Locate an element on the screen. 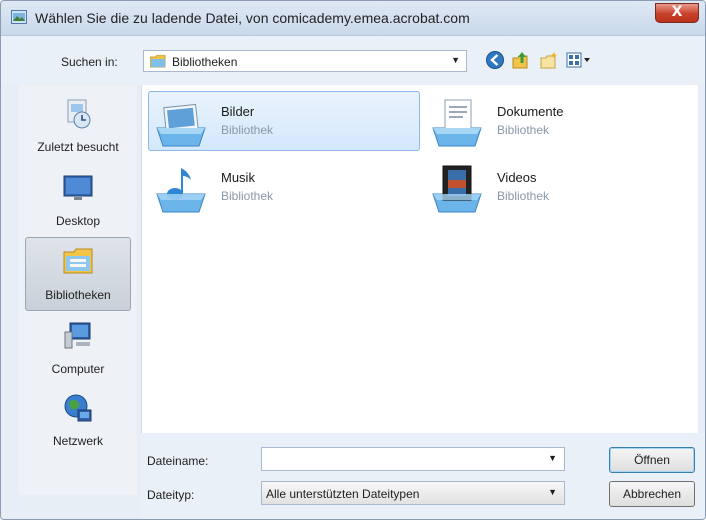  list-item: Musik Bibliothek is located at coordinates (284, 187).